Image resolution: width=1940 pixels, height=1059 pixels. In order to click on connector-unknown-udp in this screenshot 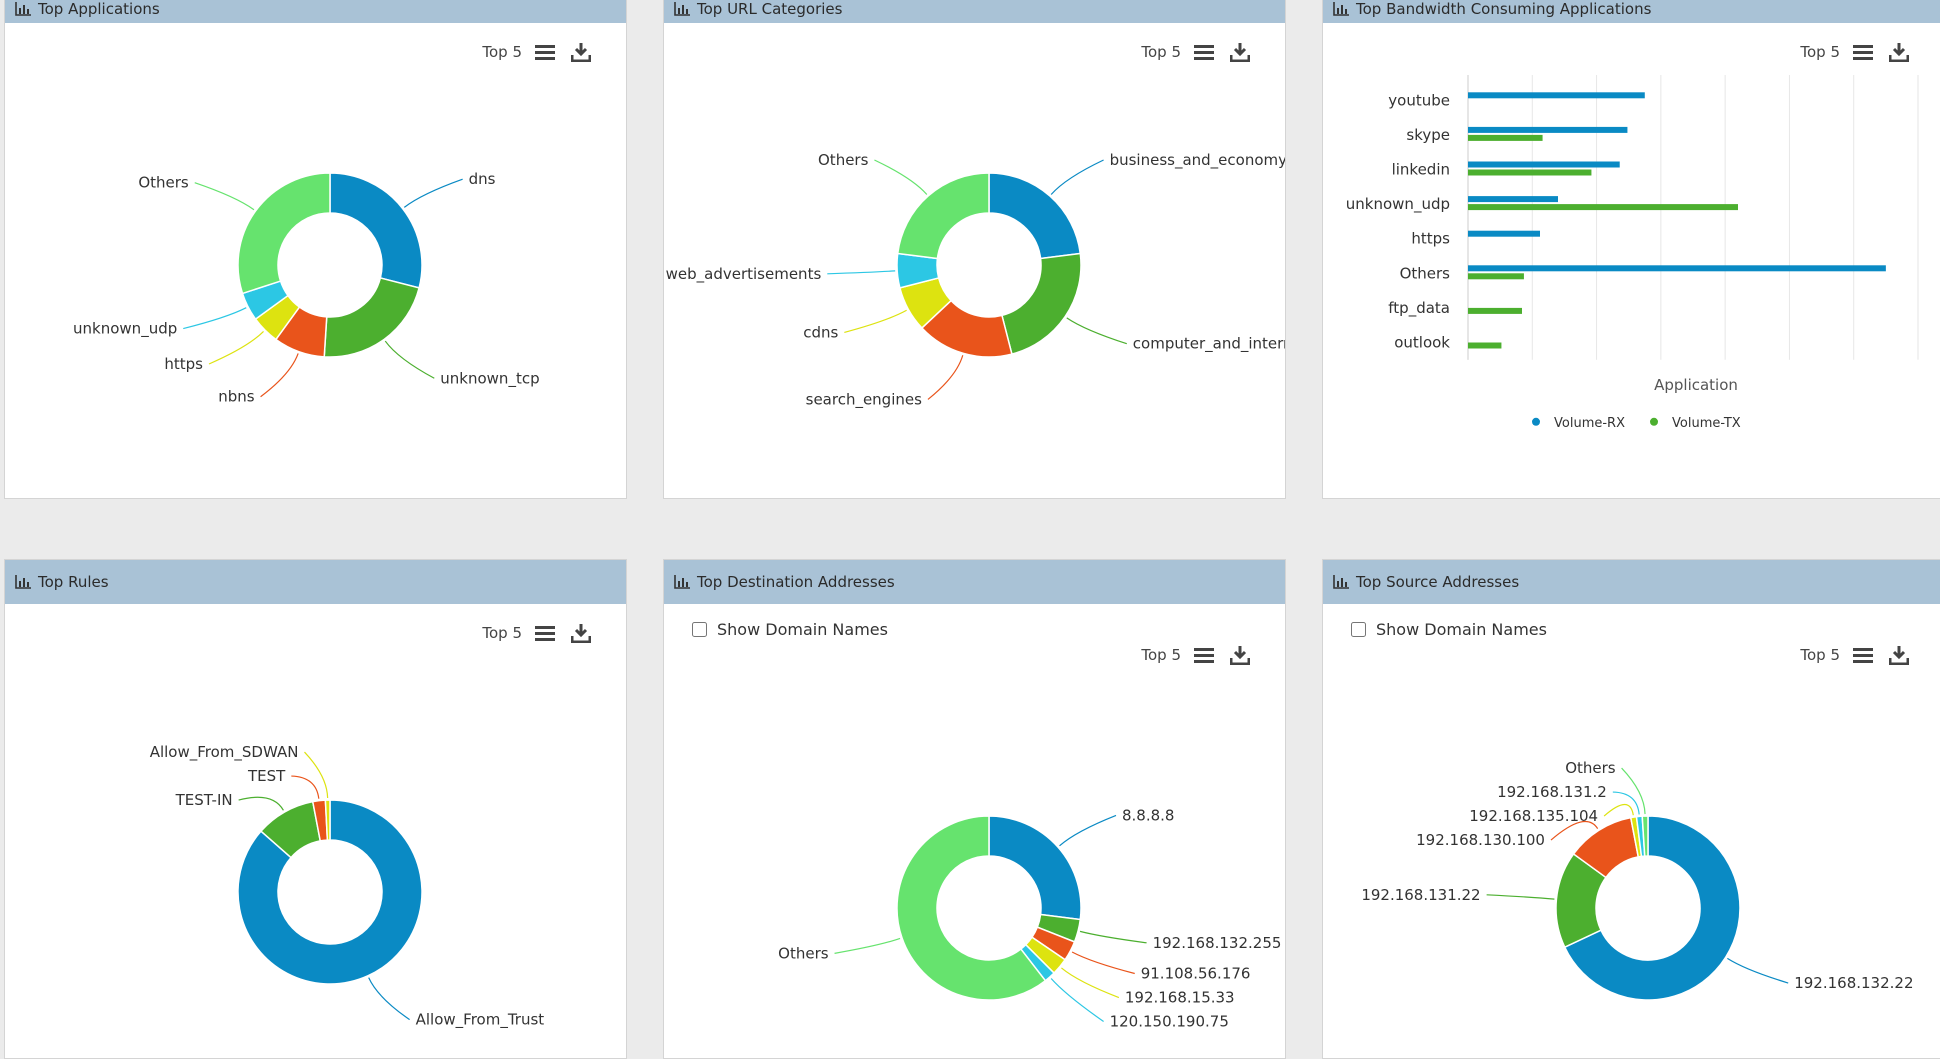, I will do `click(214, 318)`.